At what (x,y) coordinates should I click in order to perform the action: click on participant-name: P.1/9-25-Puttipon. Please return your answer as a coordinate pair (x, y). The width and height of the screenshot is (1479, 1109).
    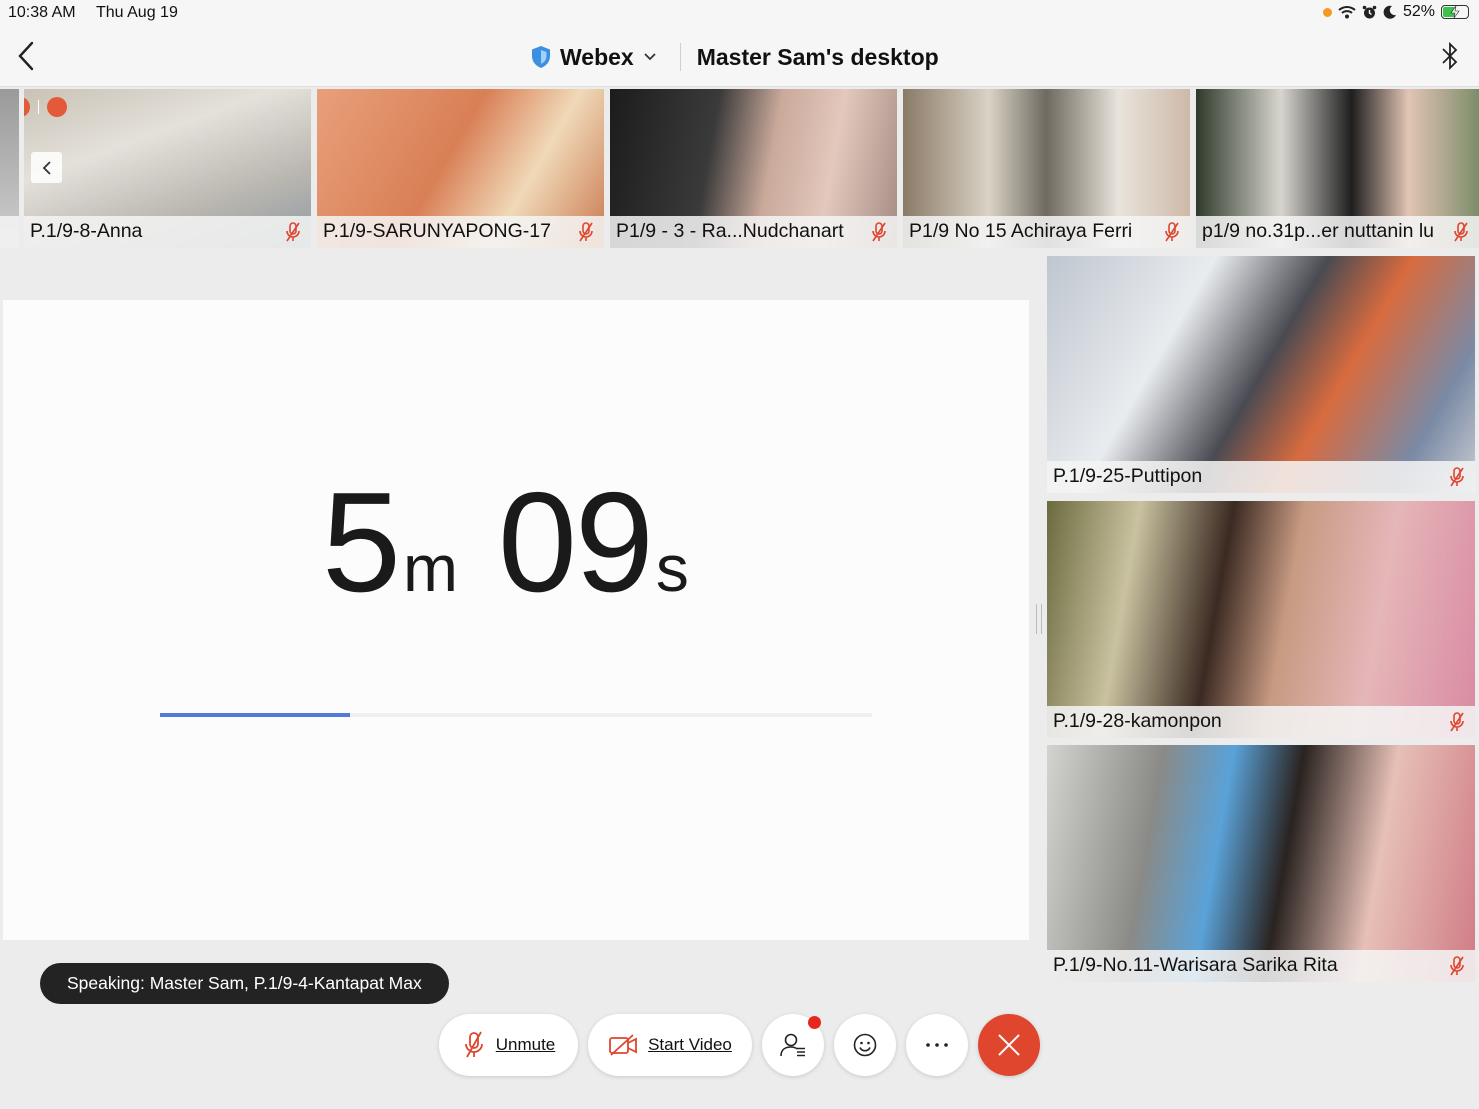
    Looking at the image, I should click on (1128, 476).